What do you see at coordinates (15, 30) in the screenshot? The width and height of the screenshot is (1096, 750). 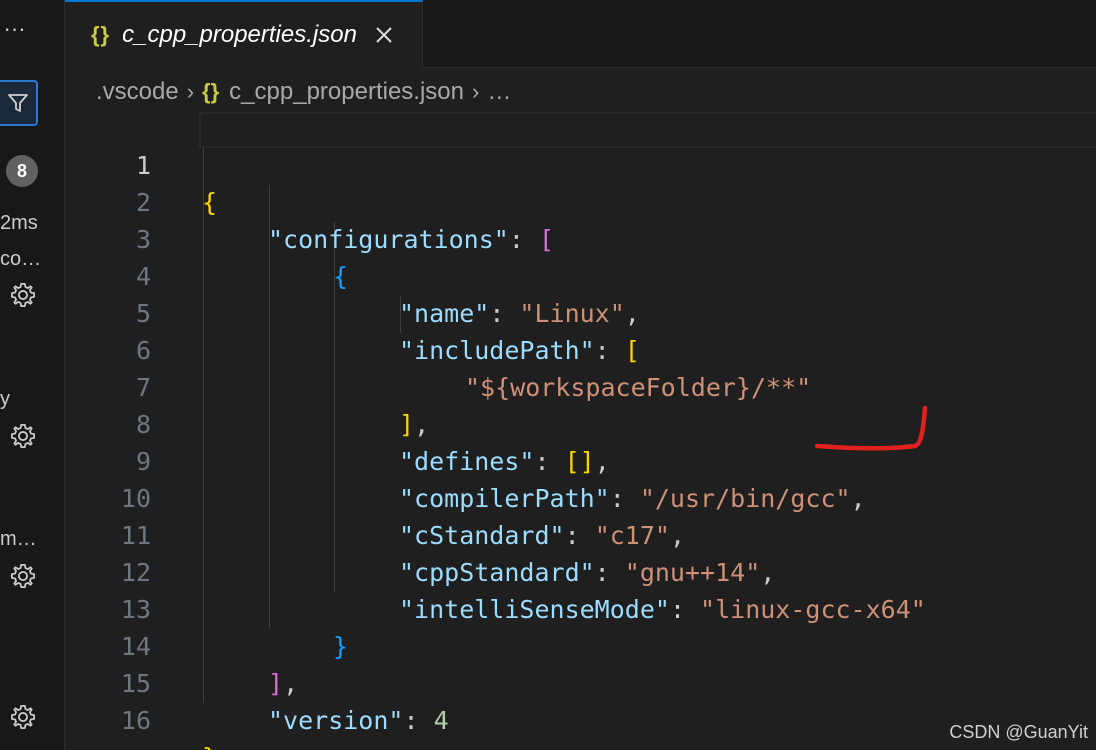 I see `more-actions-icon: ···` at bounding box center [15, 30].